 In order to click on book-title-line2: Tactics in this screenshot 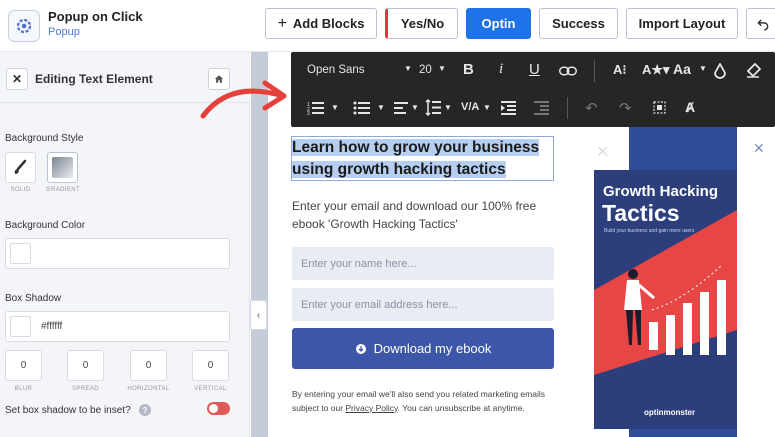, I will do `click(641, 213)`.